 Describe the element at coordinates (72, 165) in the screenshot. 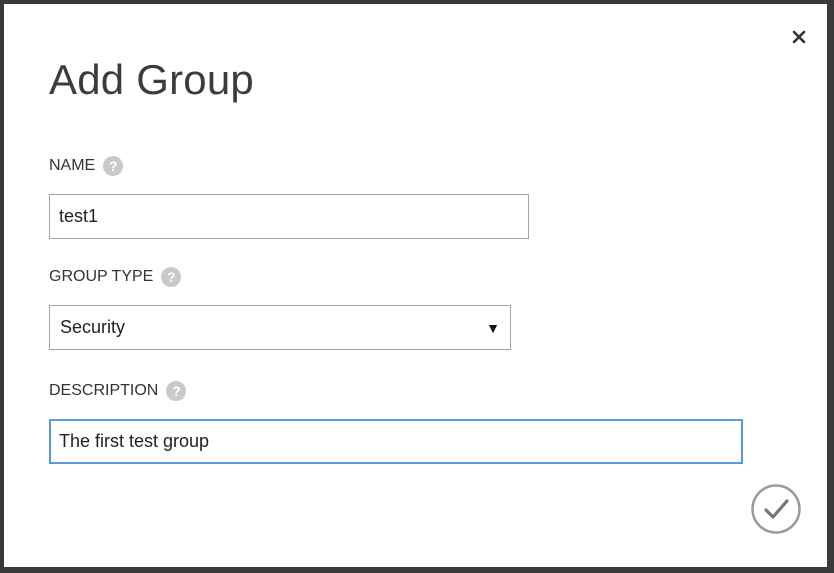

I see `name-label: NAME` at that location.